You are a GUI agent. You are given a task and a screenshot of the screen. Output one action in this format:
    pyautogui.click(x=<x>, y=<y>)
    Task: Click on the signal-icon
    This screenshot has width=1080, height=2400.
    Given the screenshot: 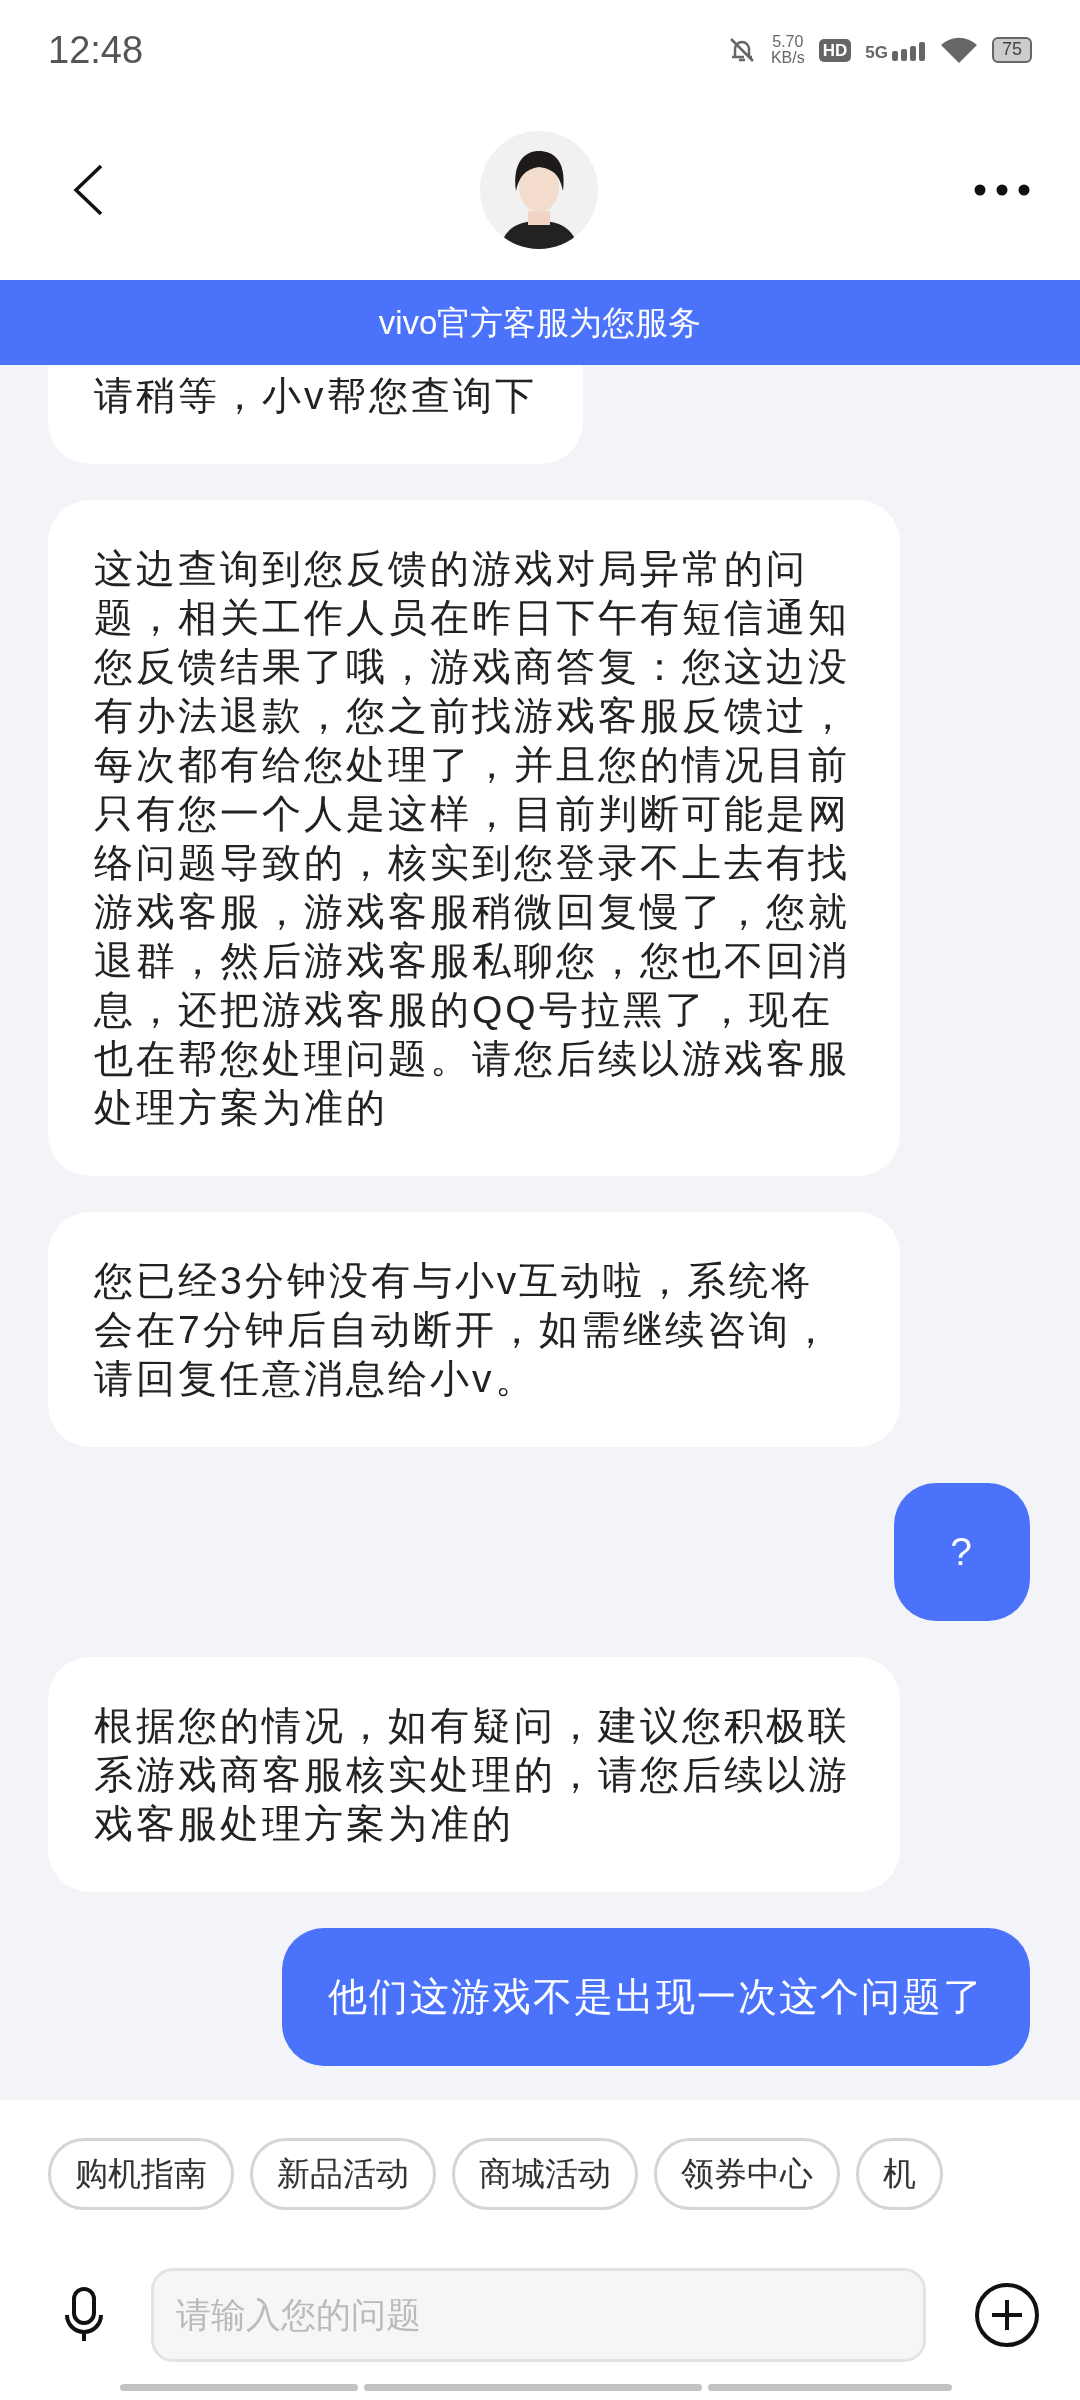 What is the action you would take?
    pyautogui.click(x=908, y=50)
    